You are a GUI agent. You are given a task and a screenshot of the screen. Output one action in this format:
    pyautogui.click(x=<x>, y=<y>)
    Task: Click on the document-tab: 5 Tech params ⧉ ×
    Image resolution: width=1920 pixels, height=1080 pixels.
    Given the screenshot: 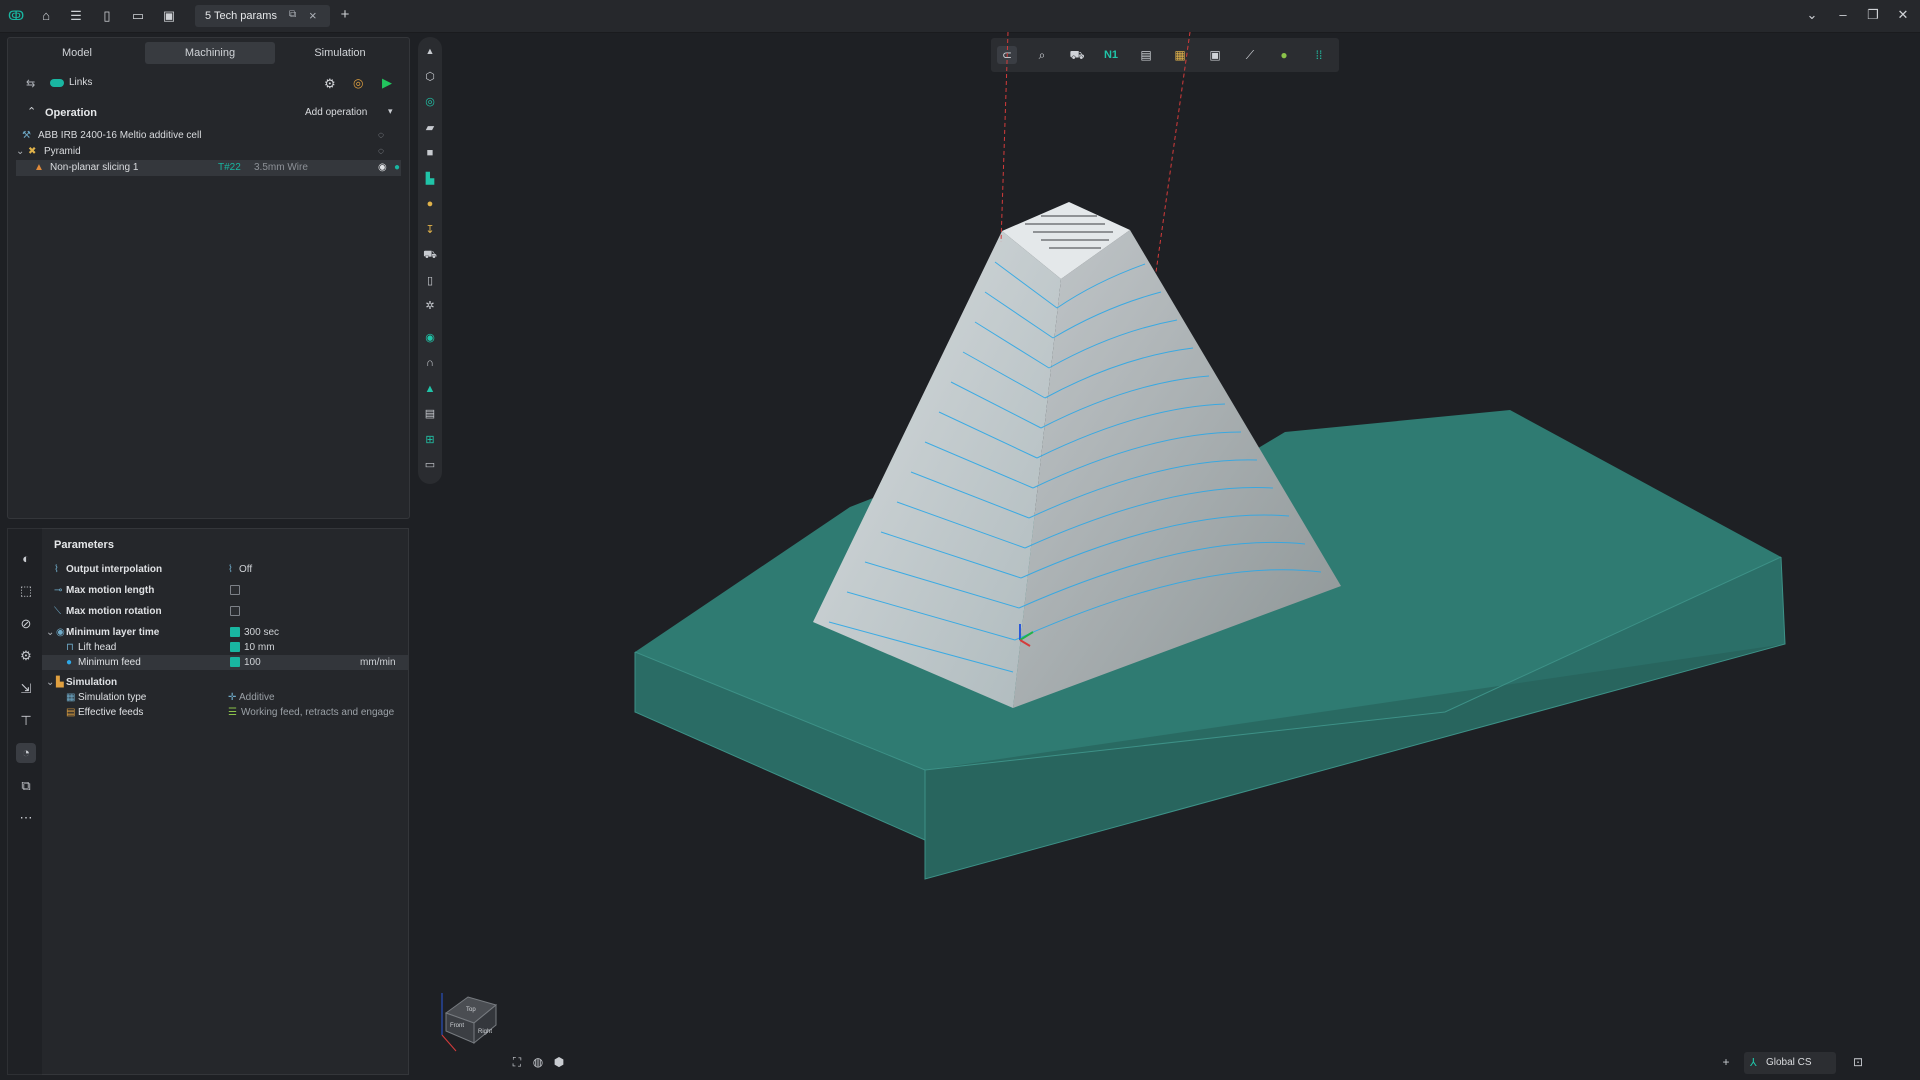 What is the action you would take?
    pyautogui.click(x=262, y=16)
    